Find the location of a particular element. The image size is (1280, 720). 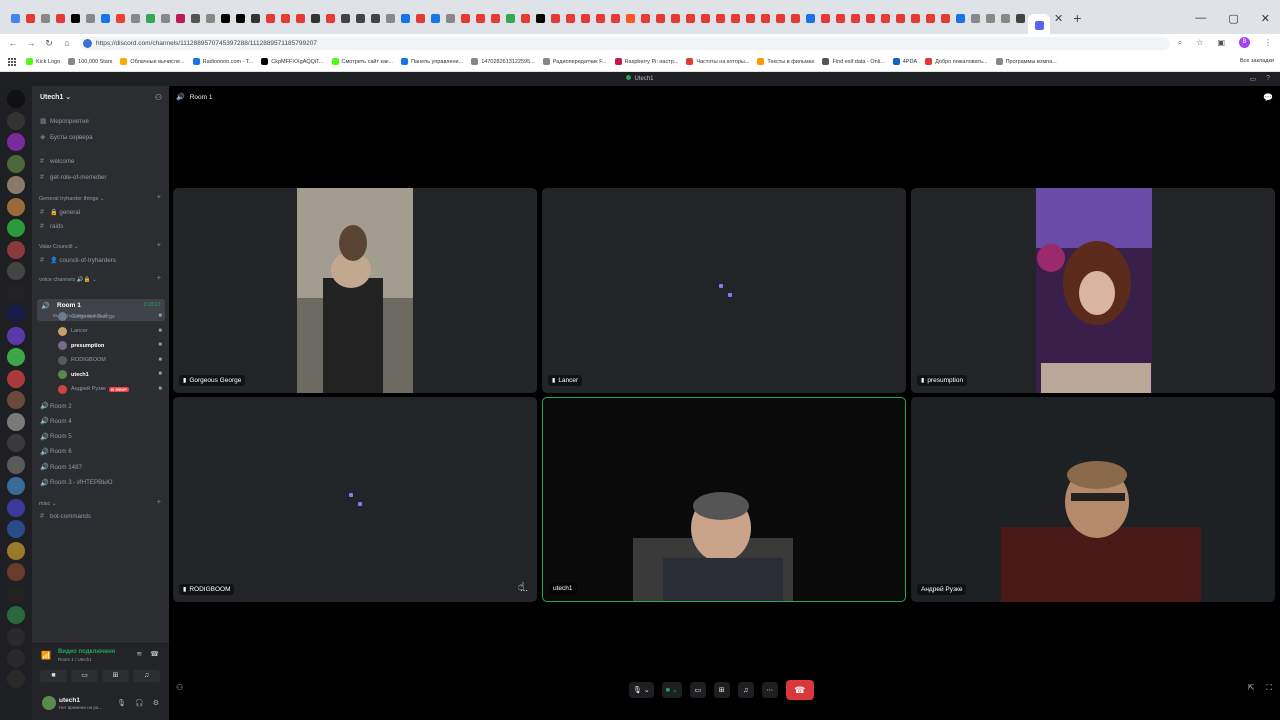

video-toggle-button: ■ ⌄ is located at coordinates (671, 690).